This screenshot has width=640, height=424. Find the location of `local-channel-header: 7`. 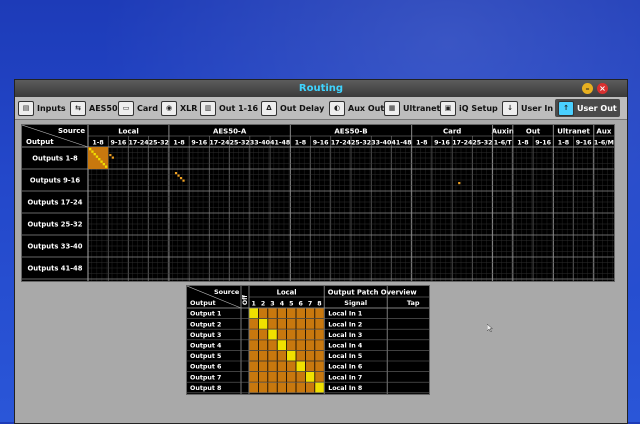

local-channel-header: 7 is located at coordinates (310, 304).